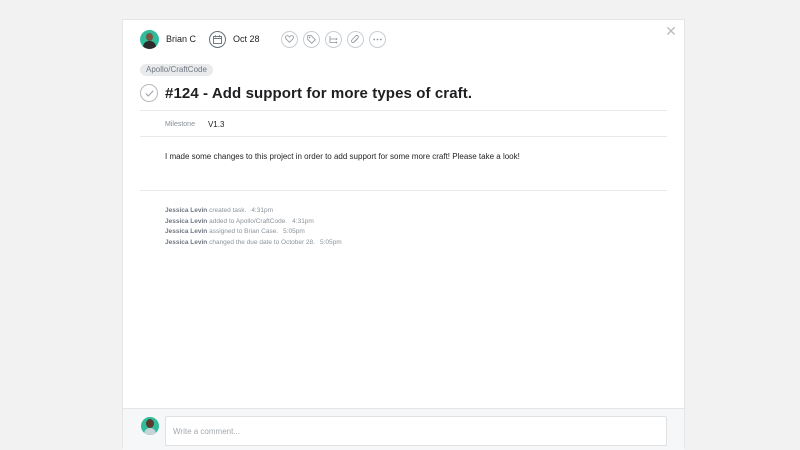 This screenshot has width=800, height=450. Describe the element at coordinates (355, 39) in the screenshot. I see `attachment-icon` at that location.